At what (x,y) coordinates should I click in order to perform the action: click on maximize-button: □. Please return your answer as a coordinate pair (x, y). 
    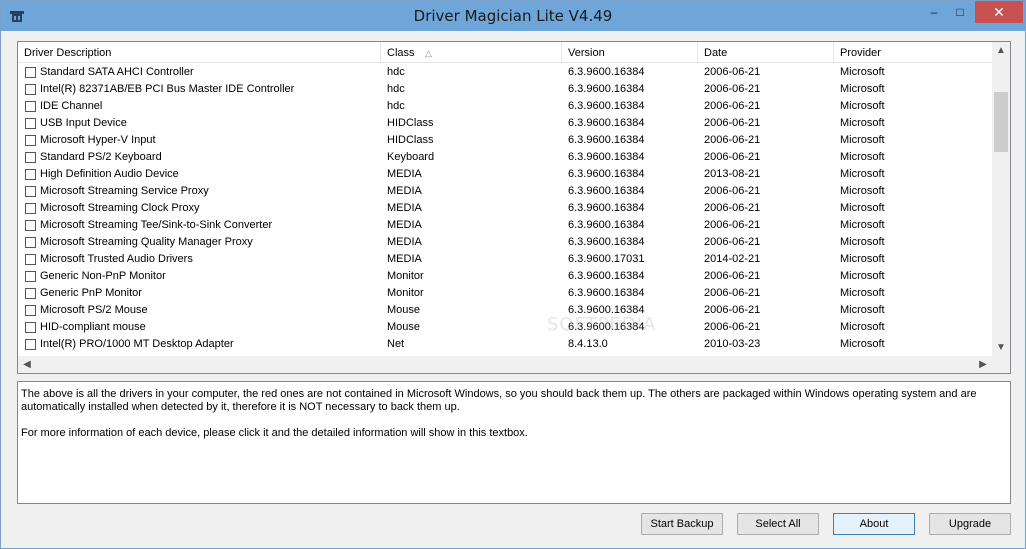
    Looking at the image, I should click on (960, 12).